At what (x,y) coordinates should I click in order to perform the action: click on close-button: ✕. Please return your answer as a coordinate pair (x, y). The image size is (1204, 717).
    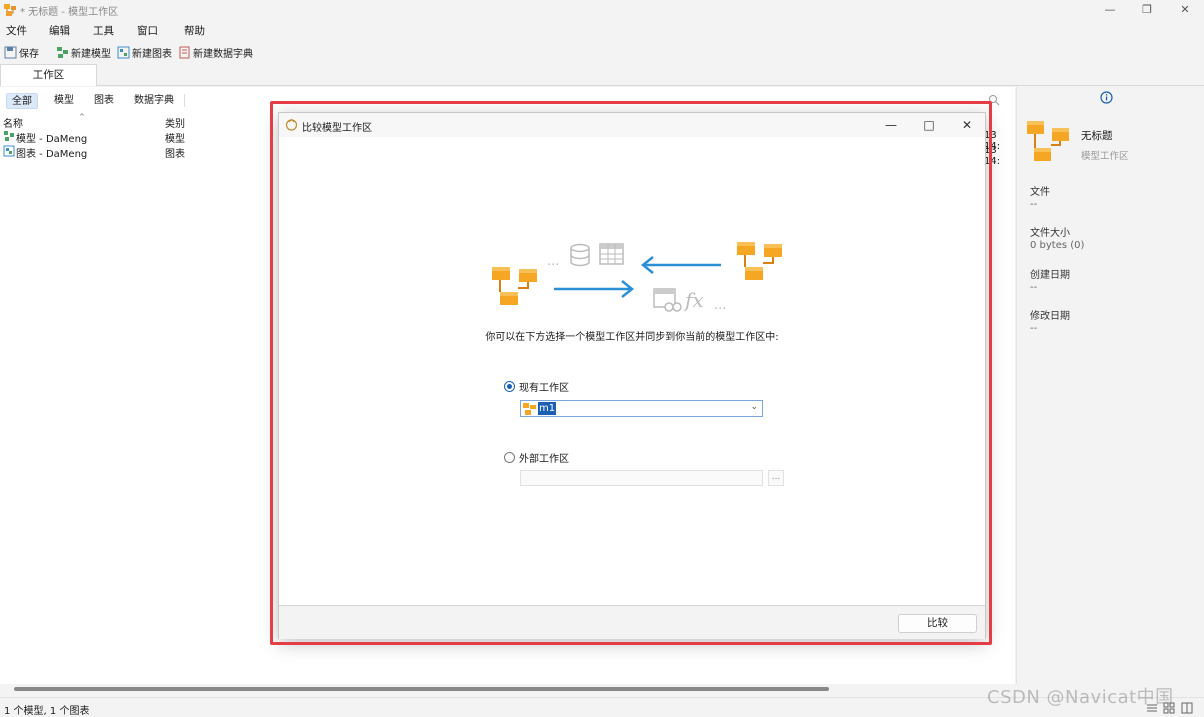
    Looking at the image, I should click on (1185, 10).